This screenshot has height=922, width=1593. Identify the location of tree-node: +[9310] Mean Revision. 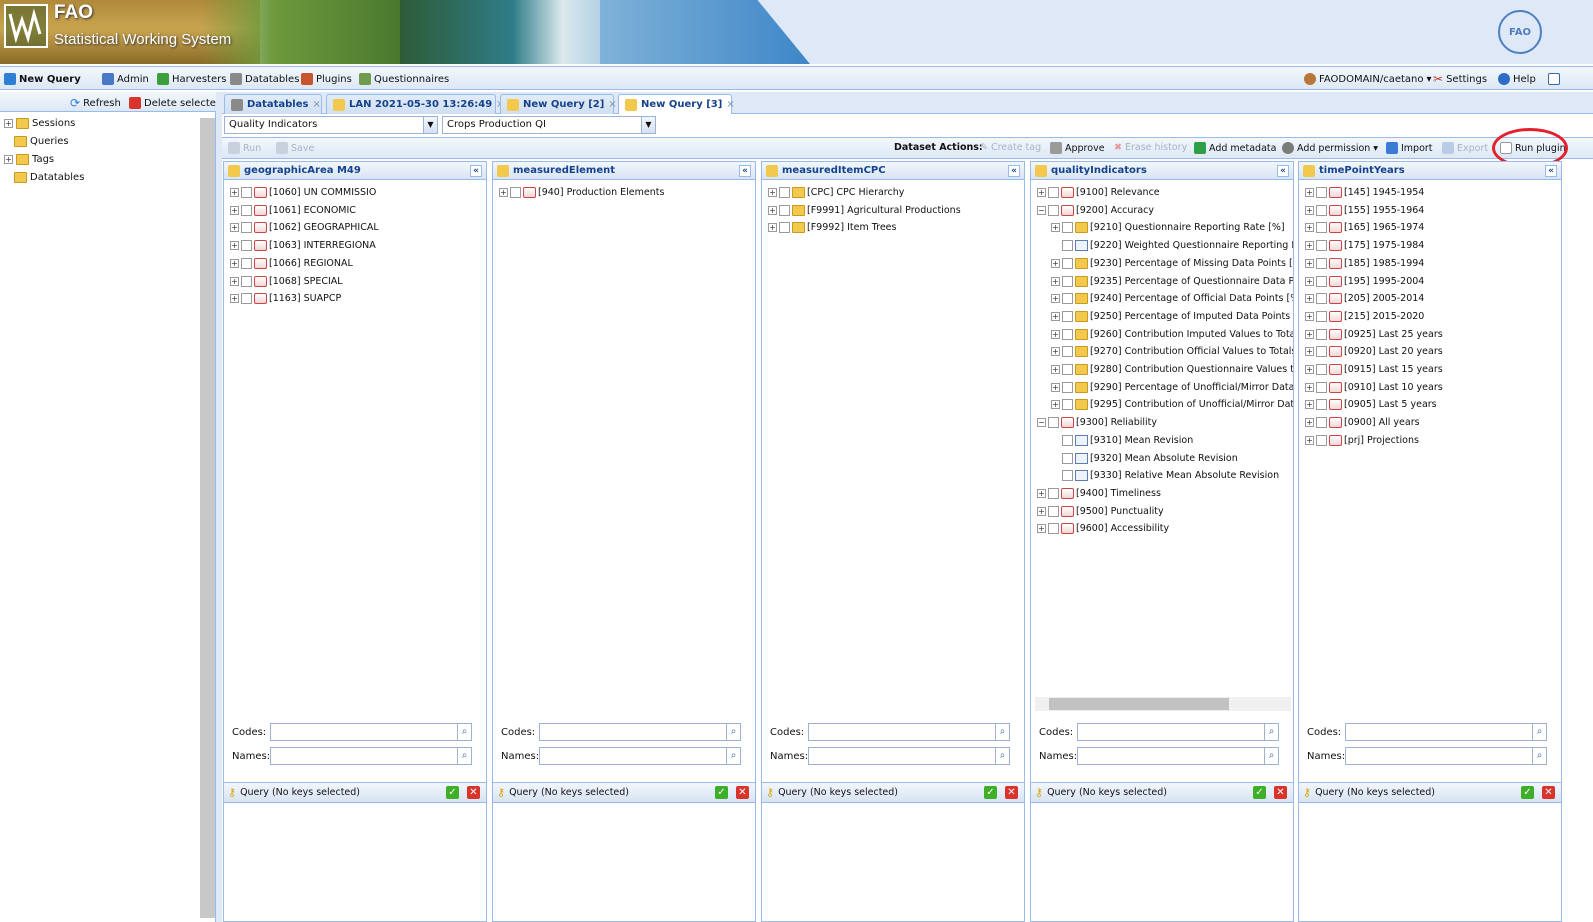
(1122, 440).